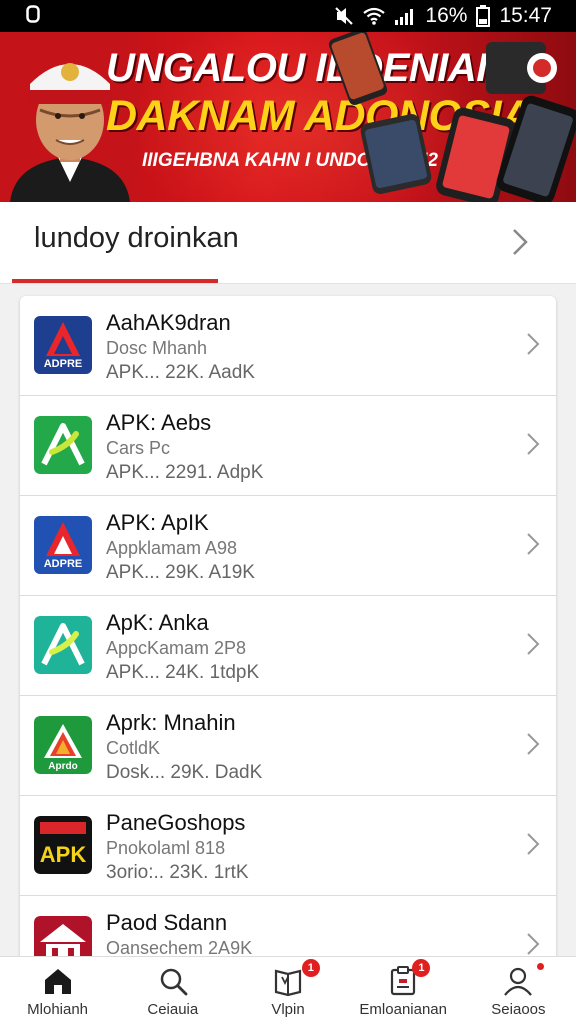  What do you see at coordinates (483, 16) in the screenshot?
I see `battery-icon` at bounding box center [483, 16].